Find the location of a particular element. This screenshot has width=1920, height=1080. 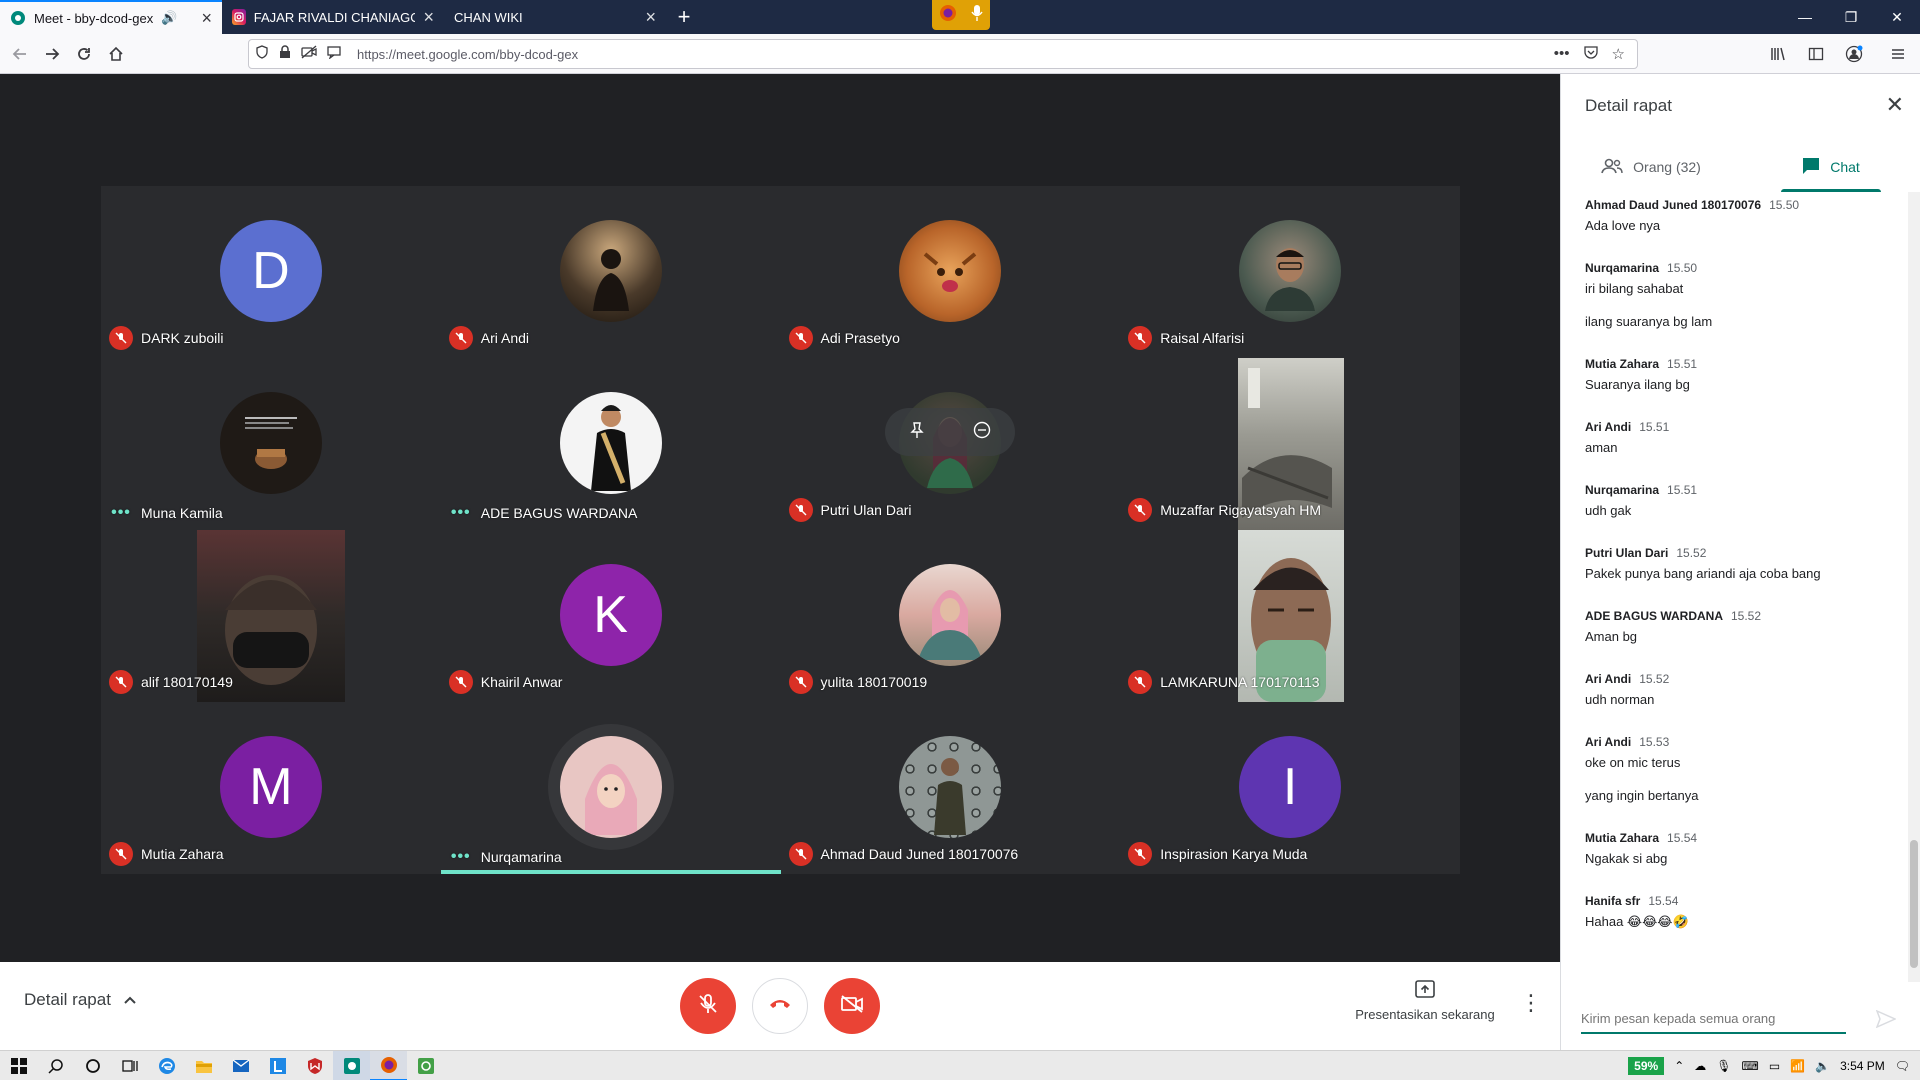

camera-toggle-button is located at coordinates (852, 1006).